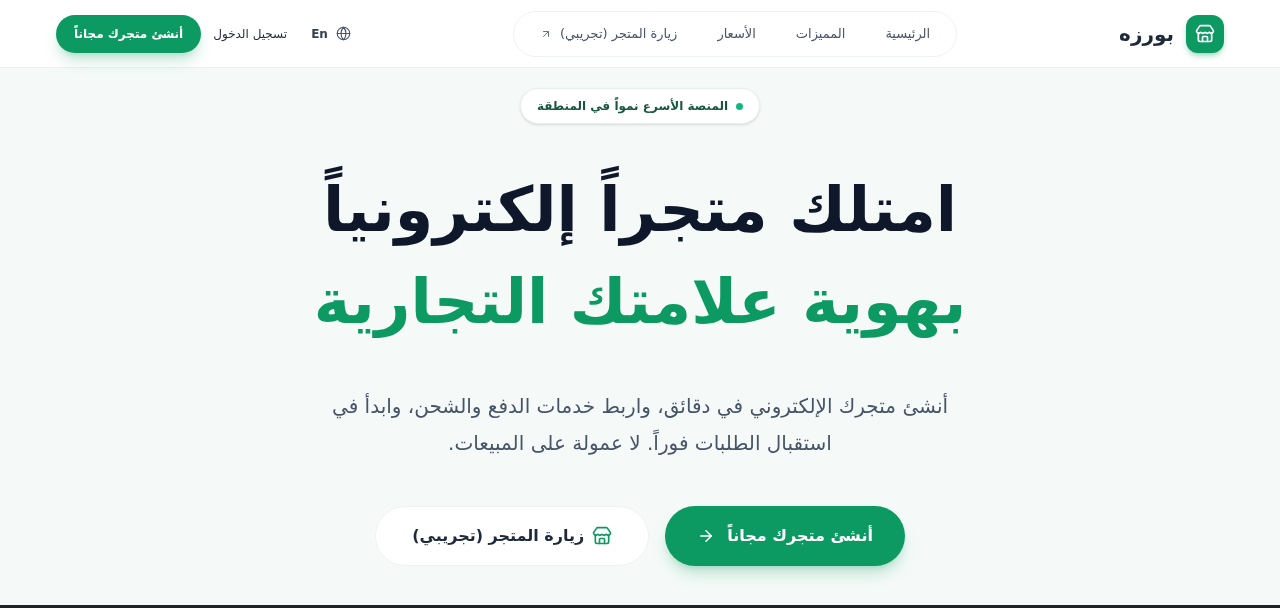 Image resolution: width=1280 pixels, height=608 pixels. What do you see at coordinates (602, 536) in the screenshot?
I see `store-icon` at bounding box center [602, 536].